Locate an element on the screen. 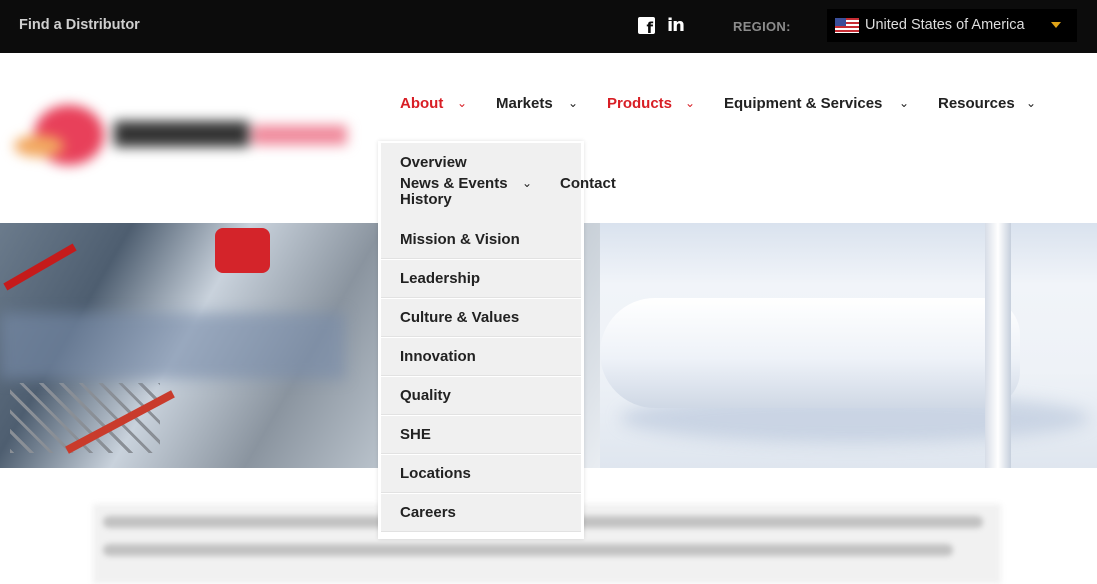 The width and height of the screenshot is (1097, 584). region-value: United States of America is located at coordinates (945, 25).